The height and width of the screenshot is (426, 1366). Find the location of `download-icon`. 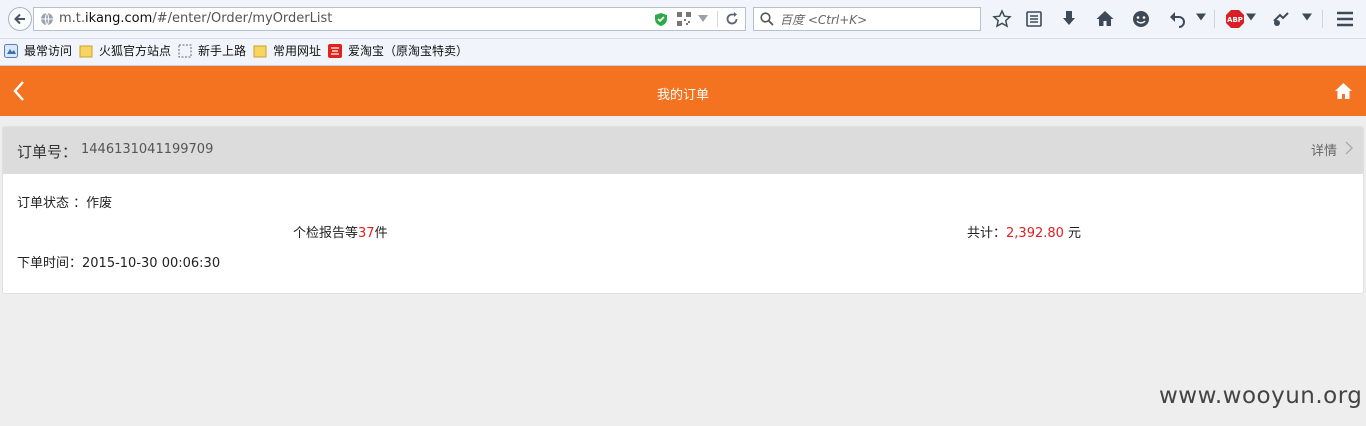

download-icon is located at coordinates (1069, 19).